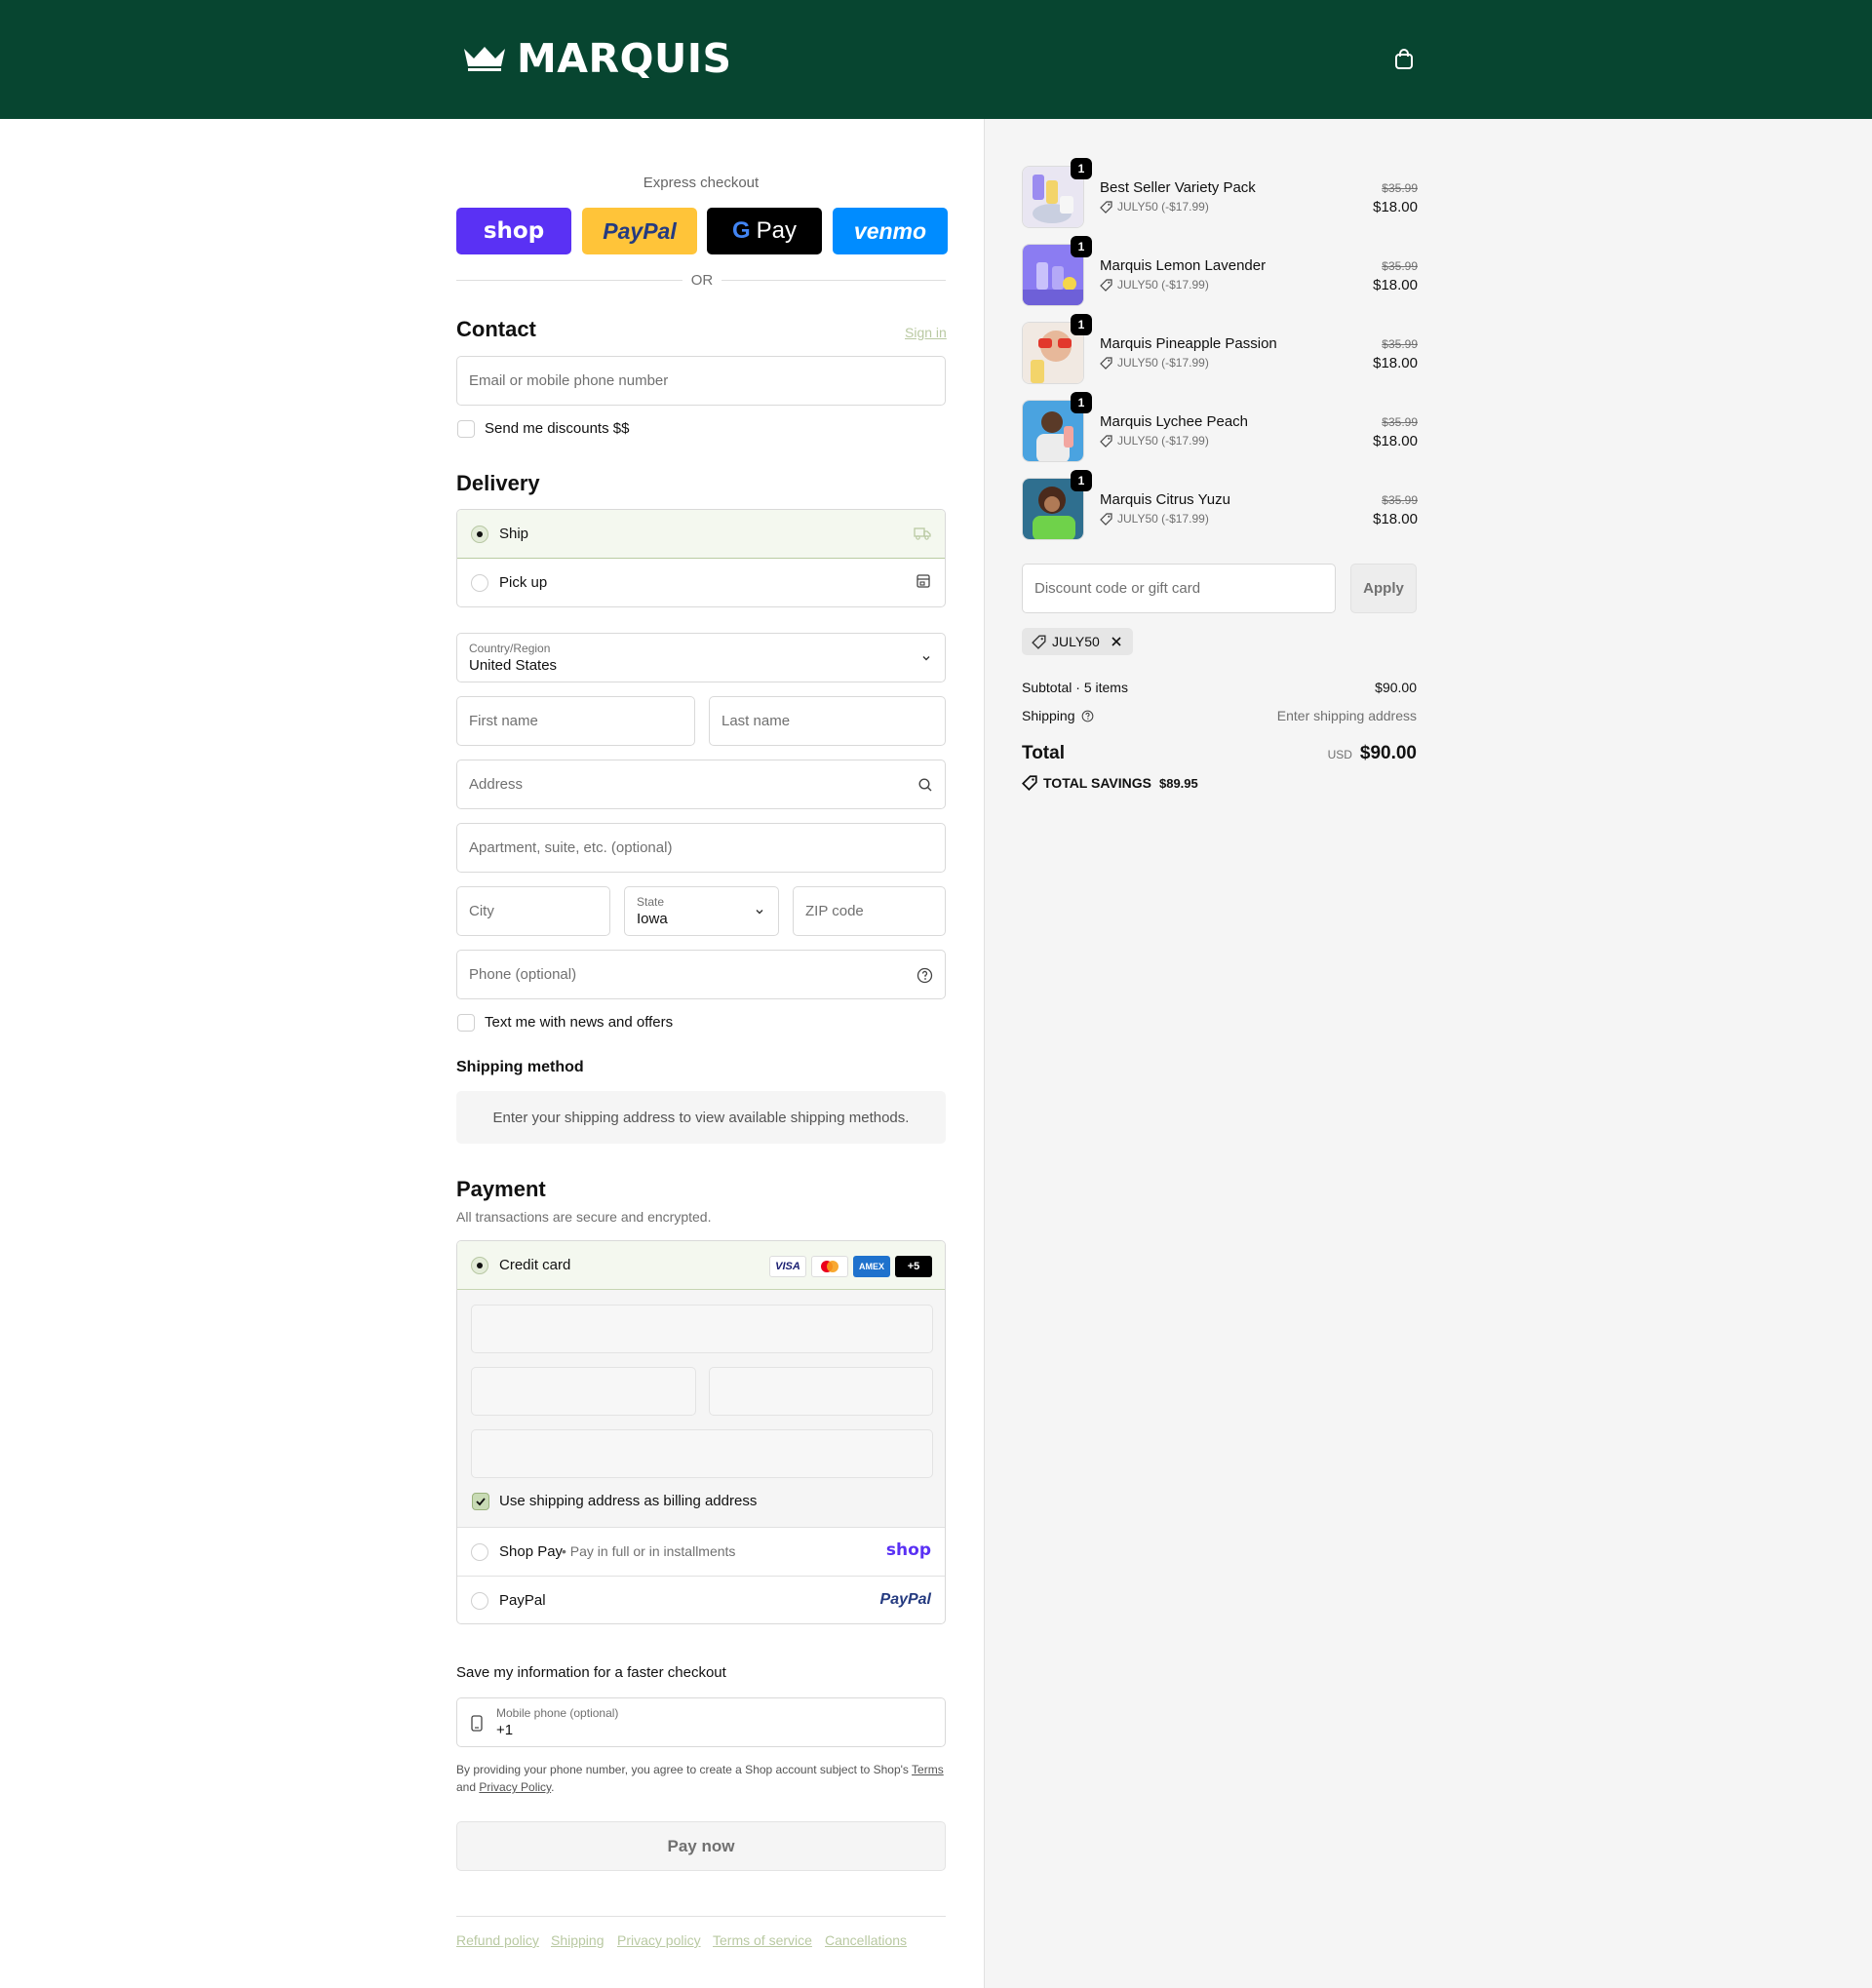  What do you see at coordinates (701, 974) in the screenshot?
I see `phone-field: Phone (optional)` at bounding box center [701, 974].